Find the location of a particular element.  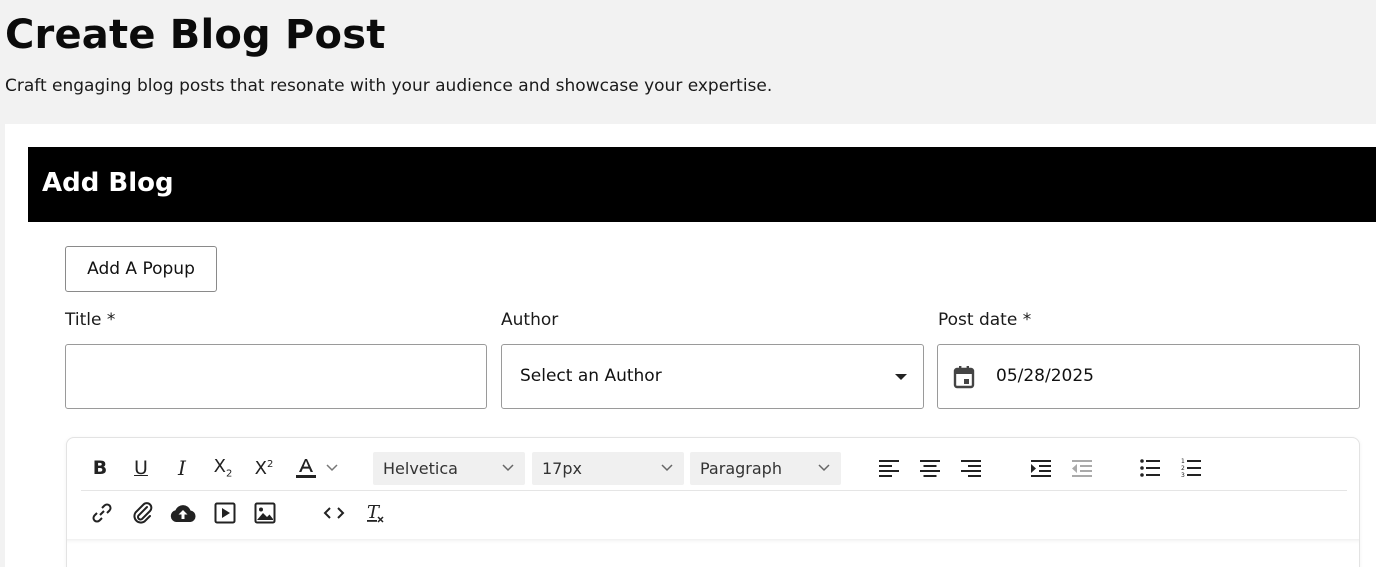

card-header-title: Add Blog is located at coordinates (108, 183).